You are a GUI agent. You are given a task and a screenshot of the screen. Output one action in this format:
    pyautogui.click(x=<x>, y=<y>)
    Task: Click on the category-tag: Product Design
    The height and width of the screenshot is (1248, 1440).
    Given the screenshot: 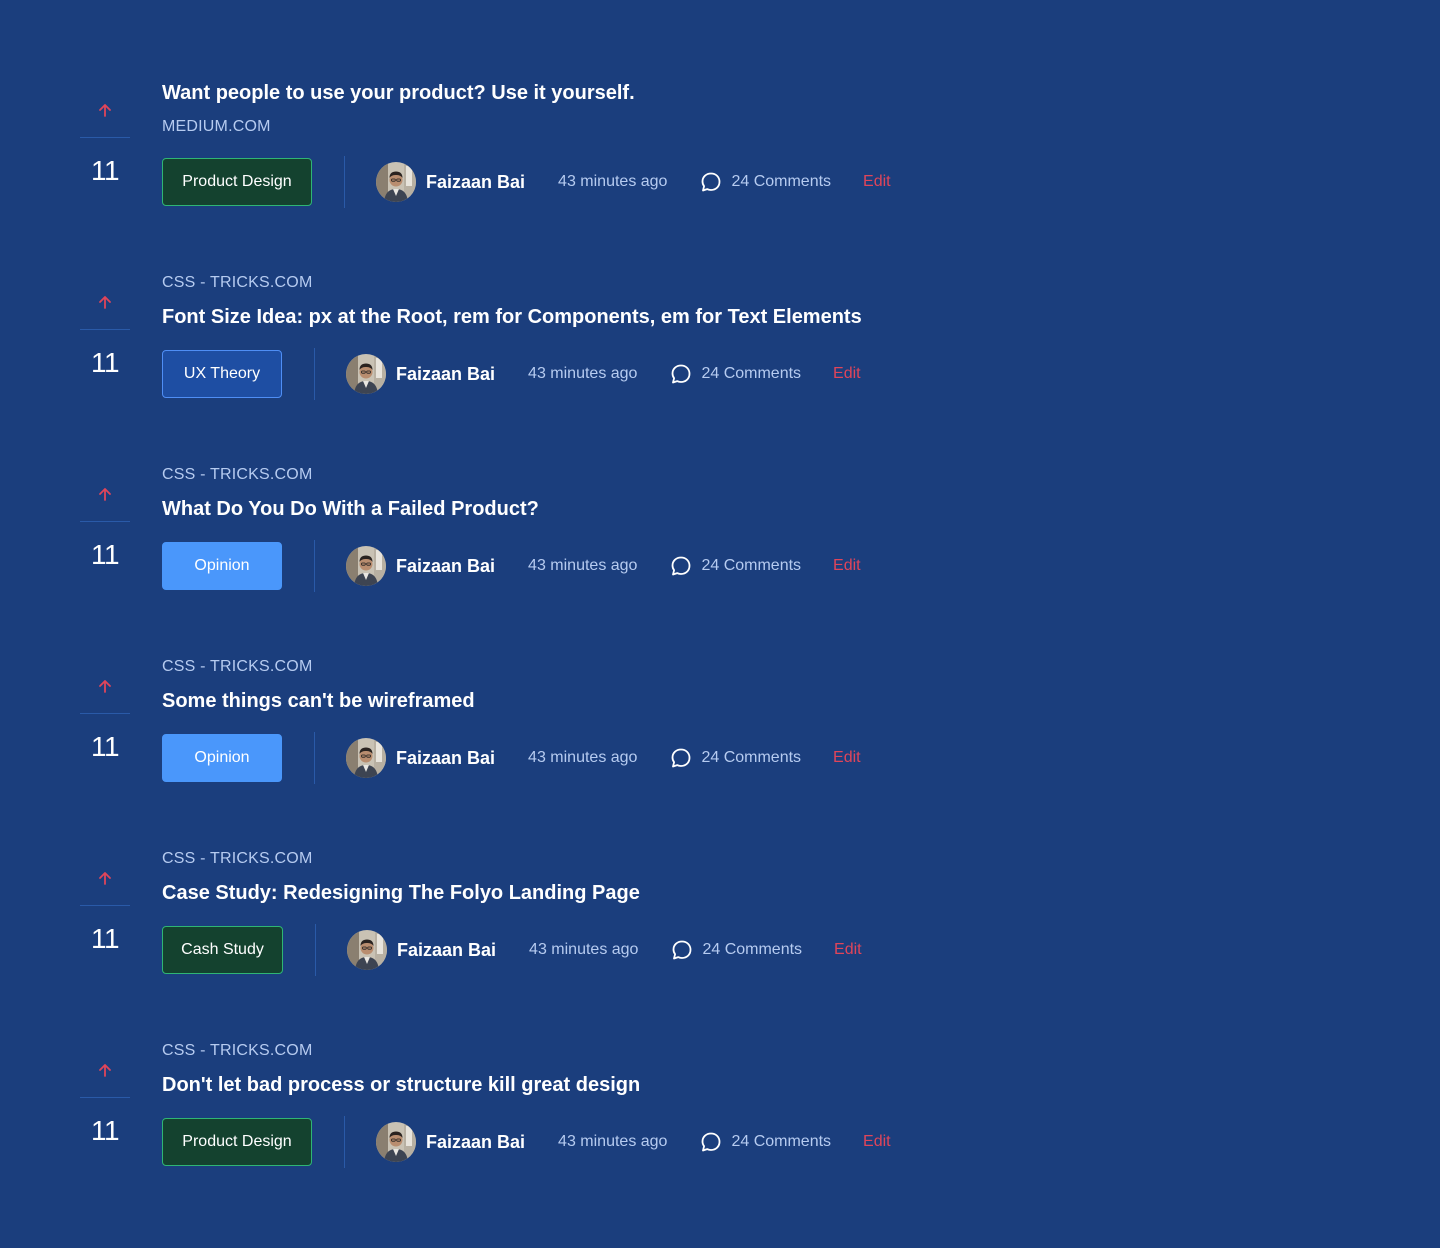 What is the action you would take?
    pyautogui.click(x=237, y=1142)
    